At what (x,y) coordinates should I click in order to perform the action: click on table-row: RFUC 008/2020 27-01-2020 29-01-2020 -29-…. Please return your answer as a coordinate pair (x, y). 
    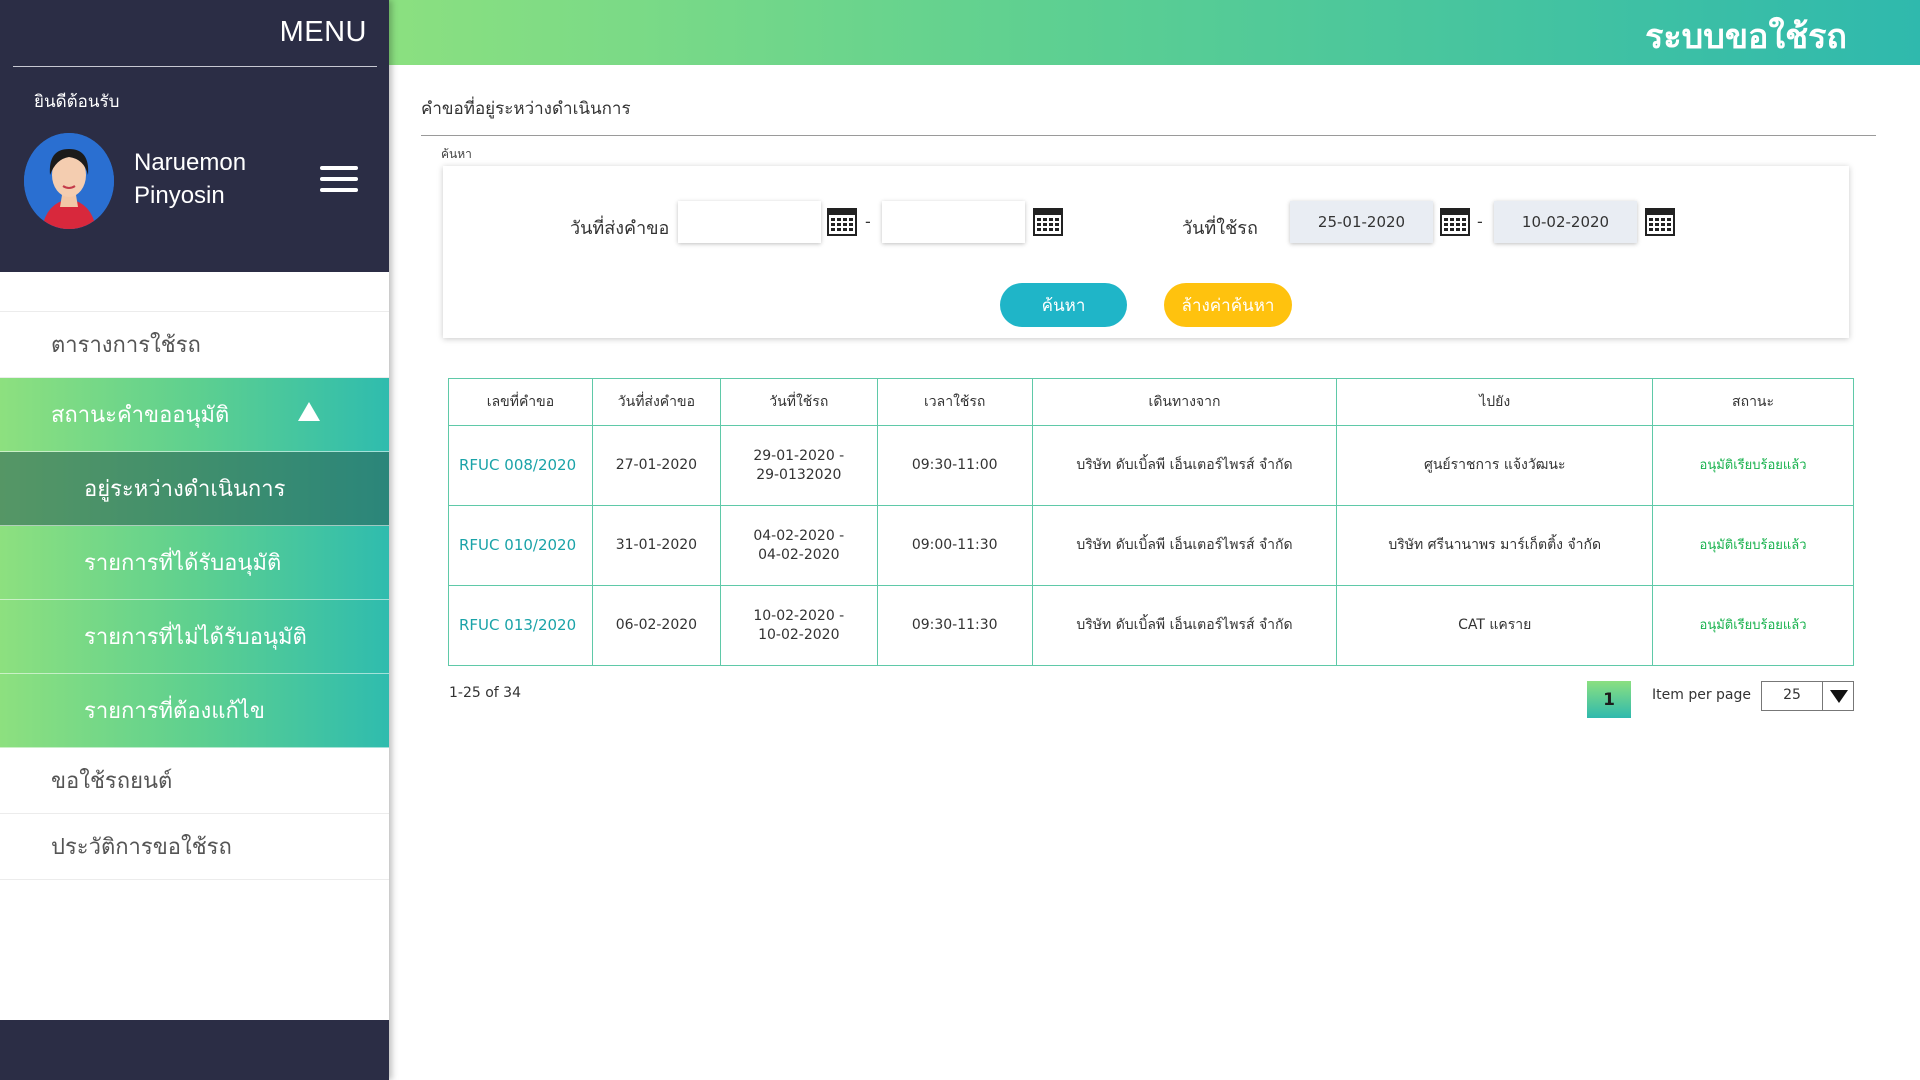
    Looking at the image, I should click on (1151, 465).